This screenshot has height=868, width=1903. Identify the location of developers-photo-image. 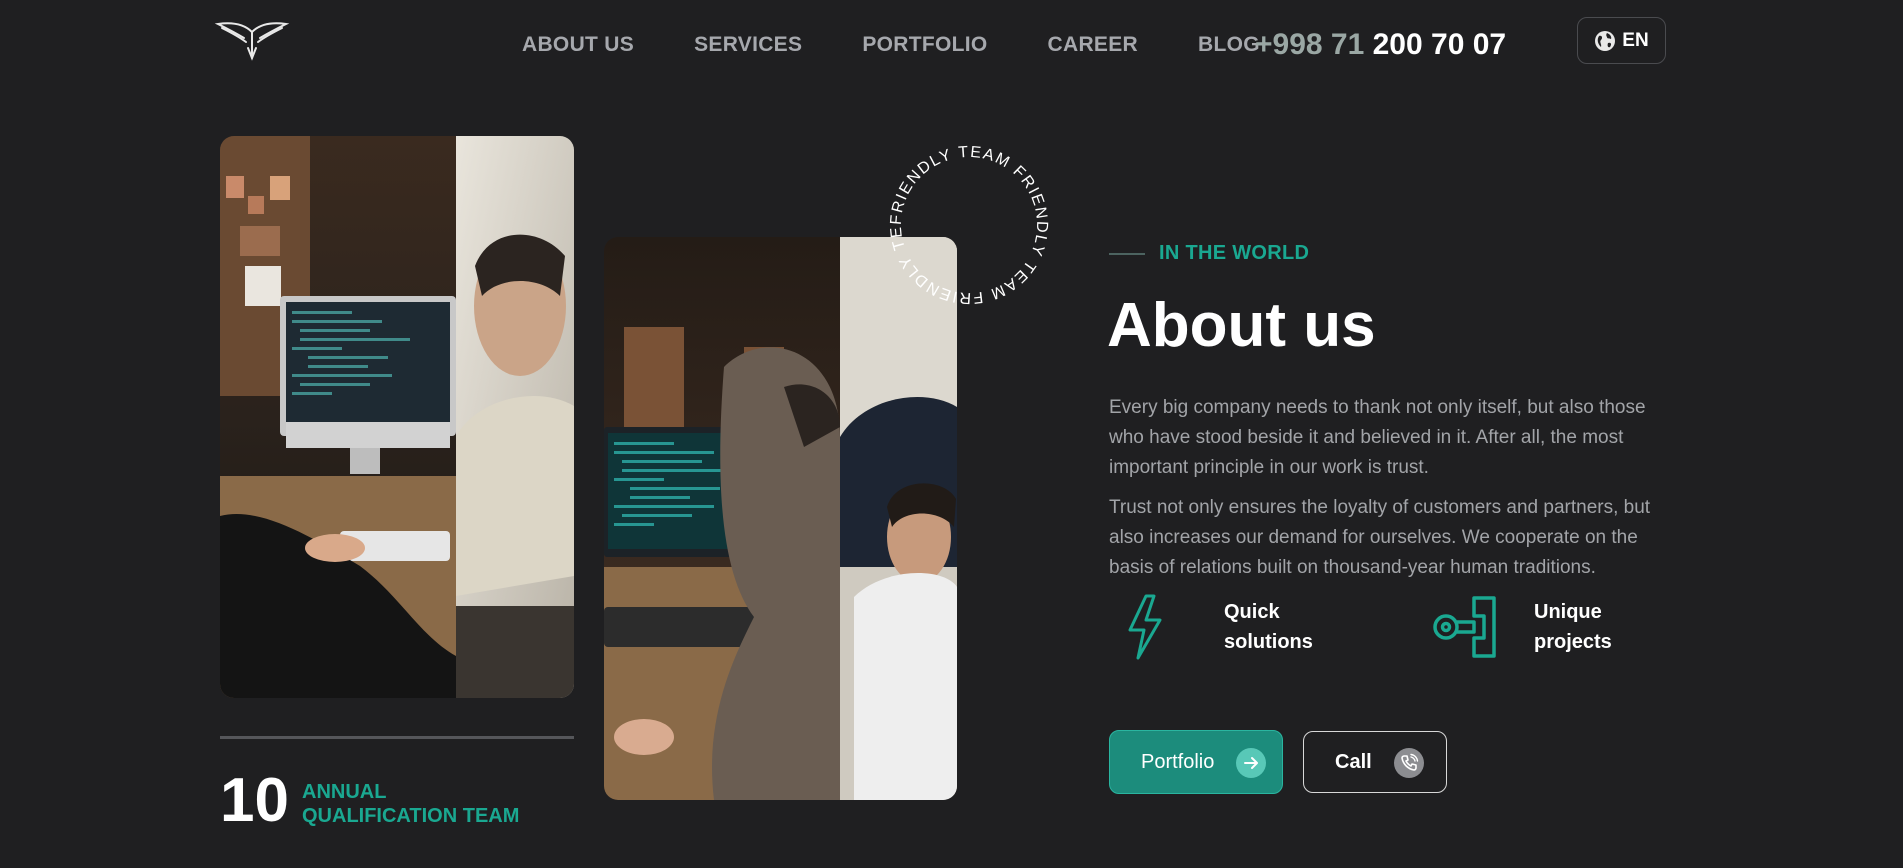
(780, 518).